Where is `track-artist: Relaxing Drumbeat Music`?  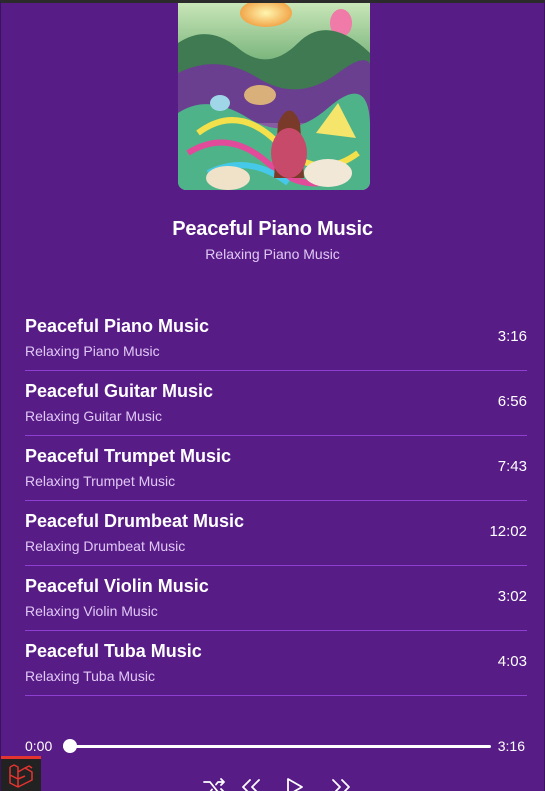 track-artist: Relaxing Drumbeat Music is located at coordinates (105, 546).